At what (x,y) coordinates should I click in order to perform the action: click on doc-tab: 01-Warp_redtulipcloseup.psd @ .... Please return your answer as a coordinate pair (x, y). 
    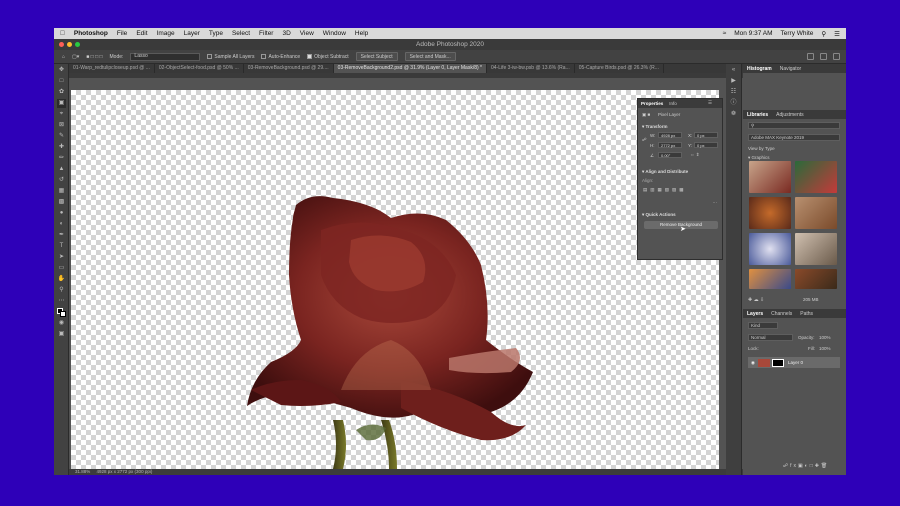
    Looking at the image, I should click on (112, 68).